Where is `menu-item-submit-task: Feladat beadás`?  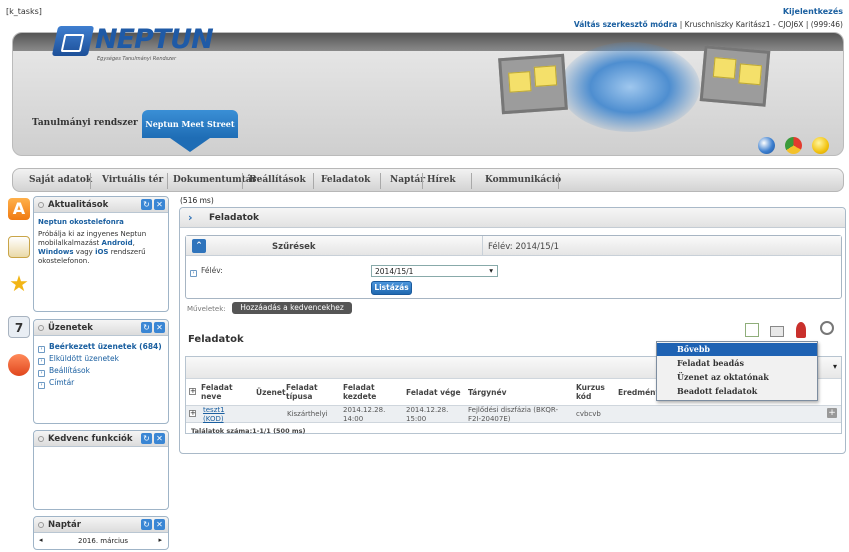
menu-item-submit-task: Feladat beadás is located at coordinates (737, 363).